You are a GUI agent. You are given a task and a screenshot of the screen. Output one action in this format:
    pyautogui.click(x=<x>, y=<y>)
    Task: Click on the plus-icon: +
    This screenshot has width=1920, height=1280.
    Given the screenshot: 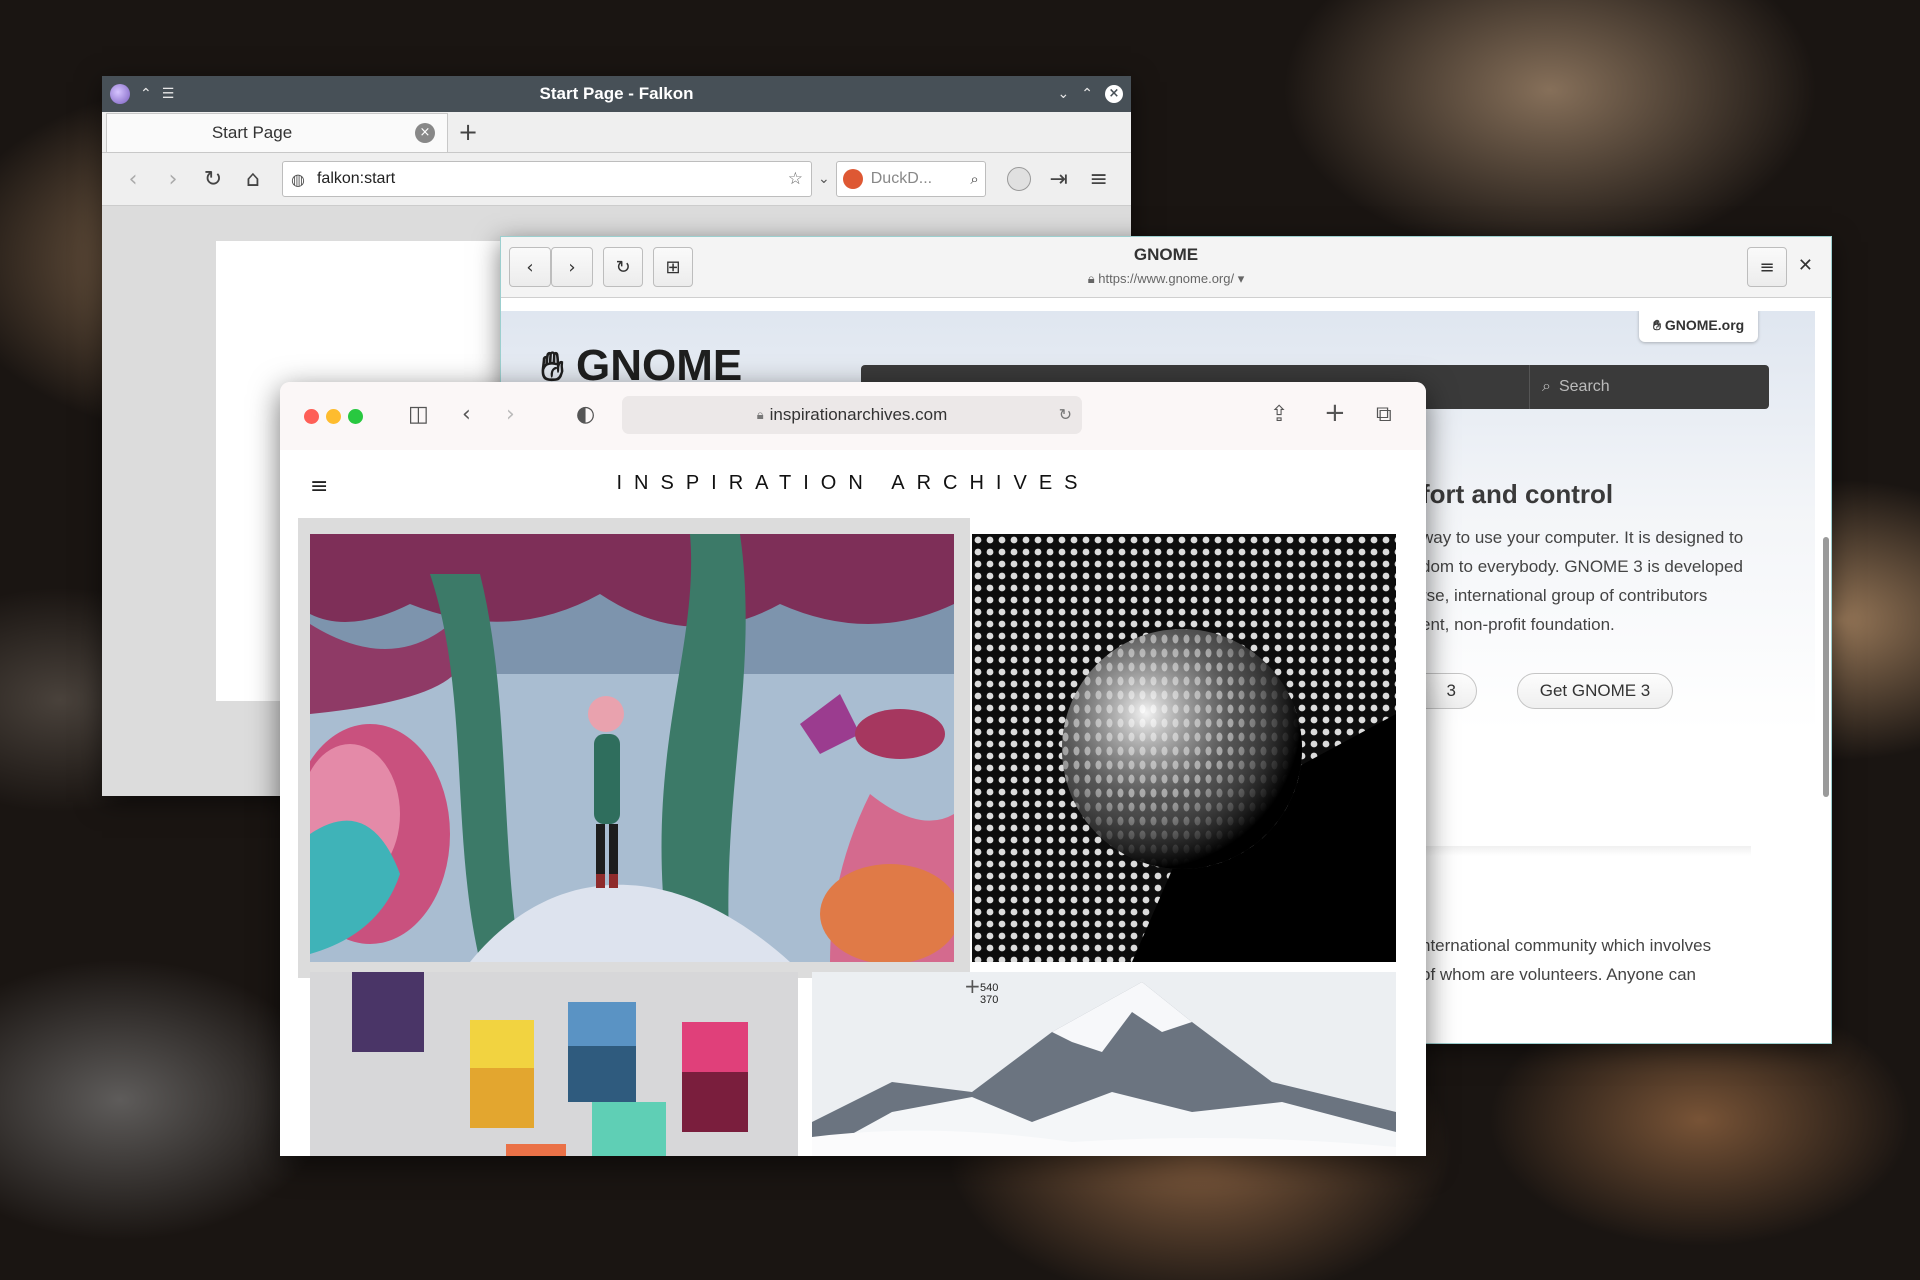 What is the action you would take?
    pyautogui.click(x=1335, y=413)
    